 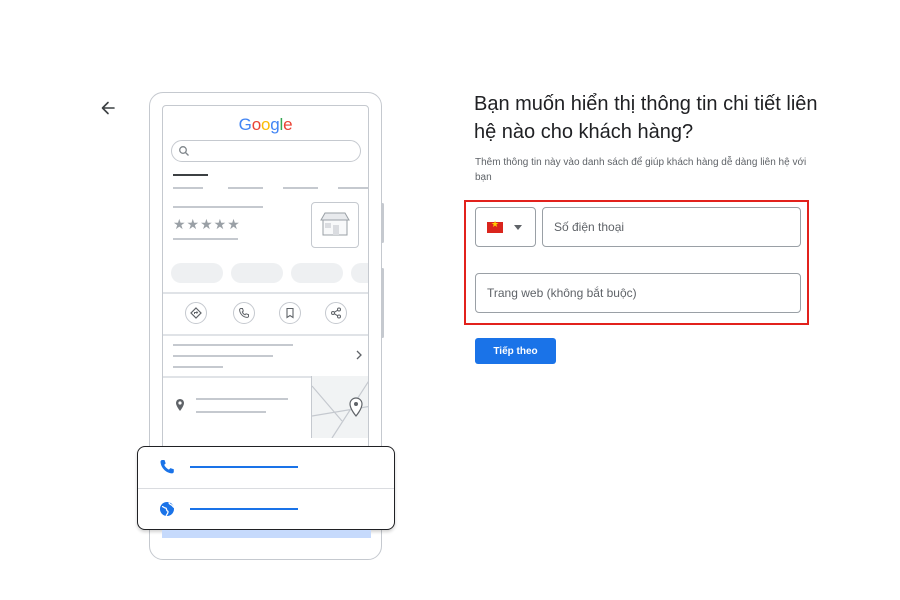 I want to click on directions-action, so click(x=196, y=313).